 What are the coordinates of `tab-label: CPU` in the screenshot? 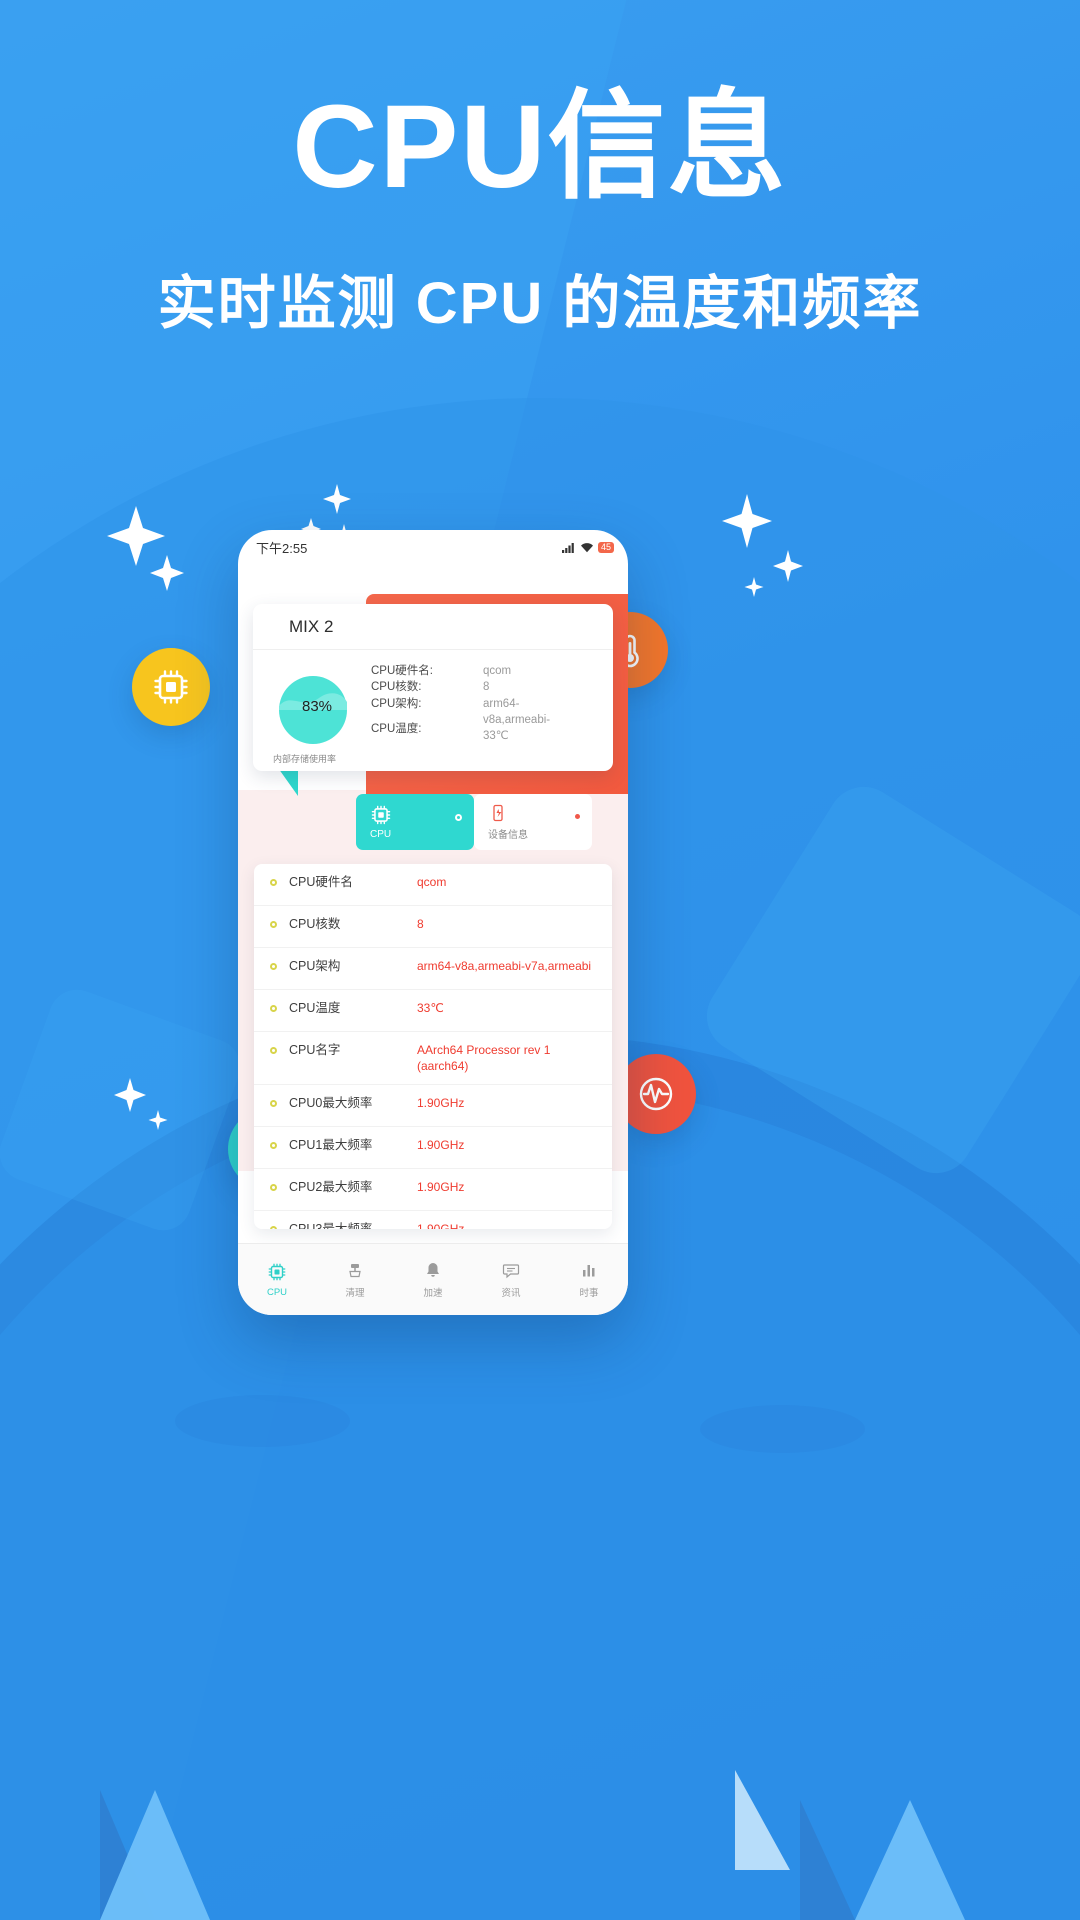 It's located at (381, 834).